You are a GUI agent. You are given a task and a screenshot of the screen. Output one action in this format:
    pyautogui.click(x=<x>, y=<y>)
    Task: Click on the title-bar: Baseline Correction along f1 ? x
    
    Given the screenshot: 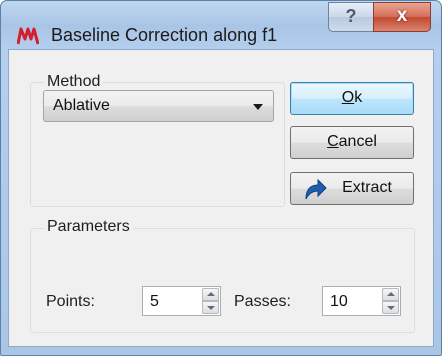 What is the action you would take?
    pyautogui.click(x=221, y=25)
    